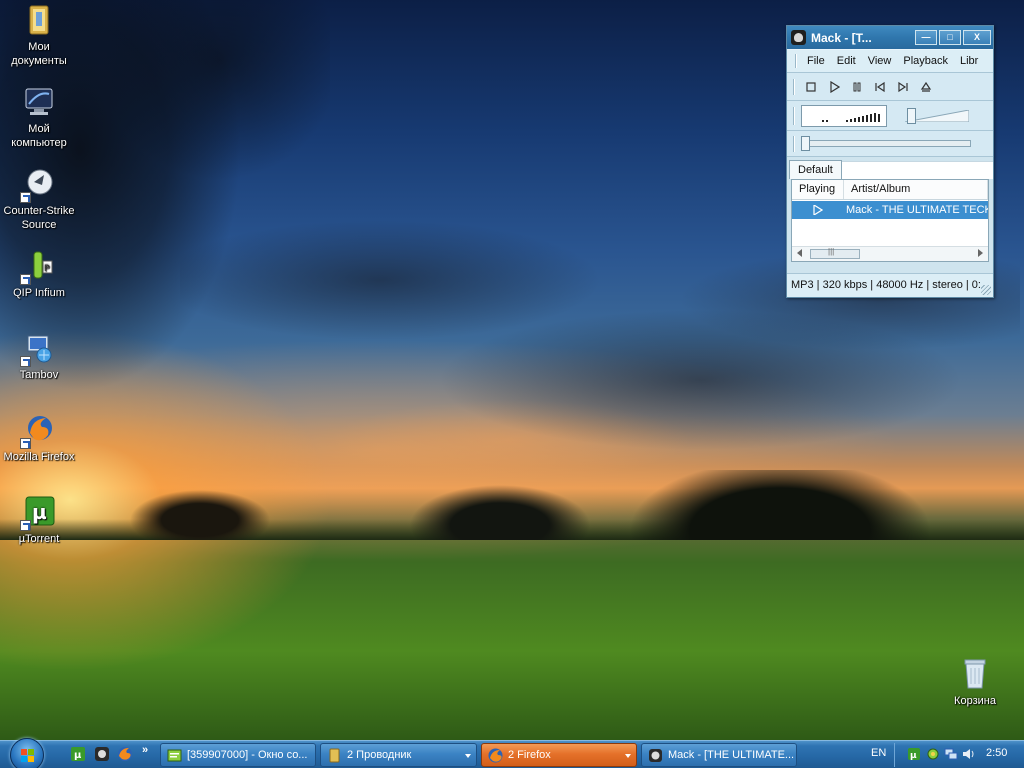  Describe the element at coordinates (39, 199) in the screenshot. I see `desktop-icon-counter-strike: Counter-Strike Source` at that location.